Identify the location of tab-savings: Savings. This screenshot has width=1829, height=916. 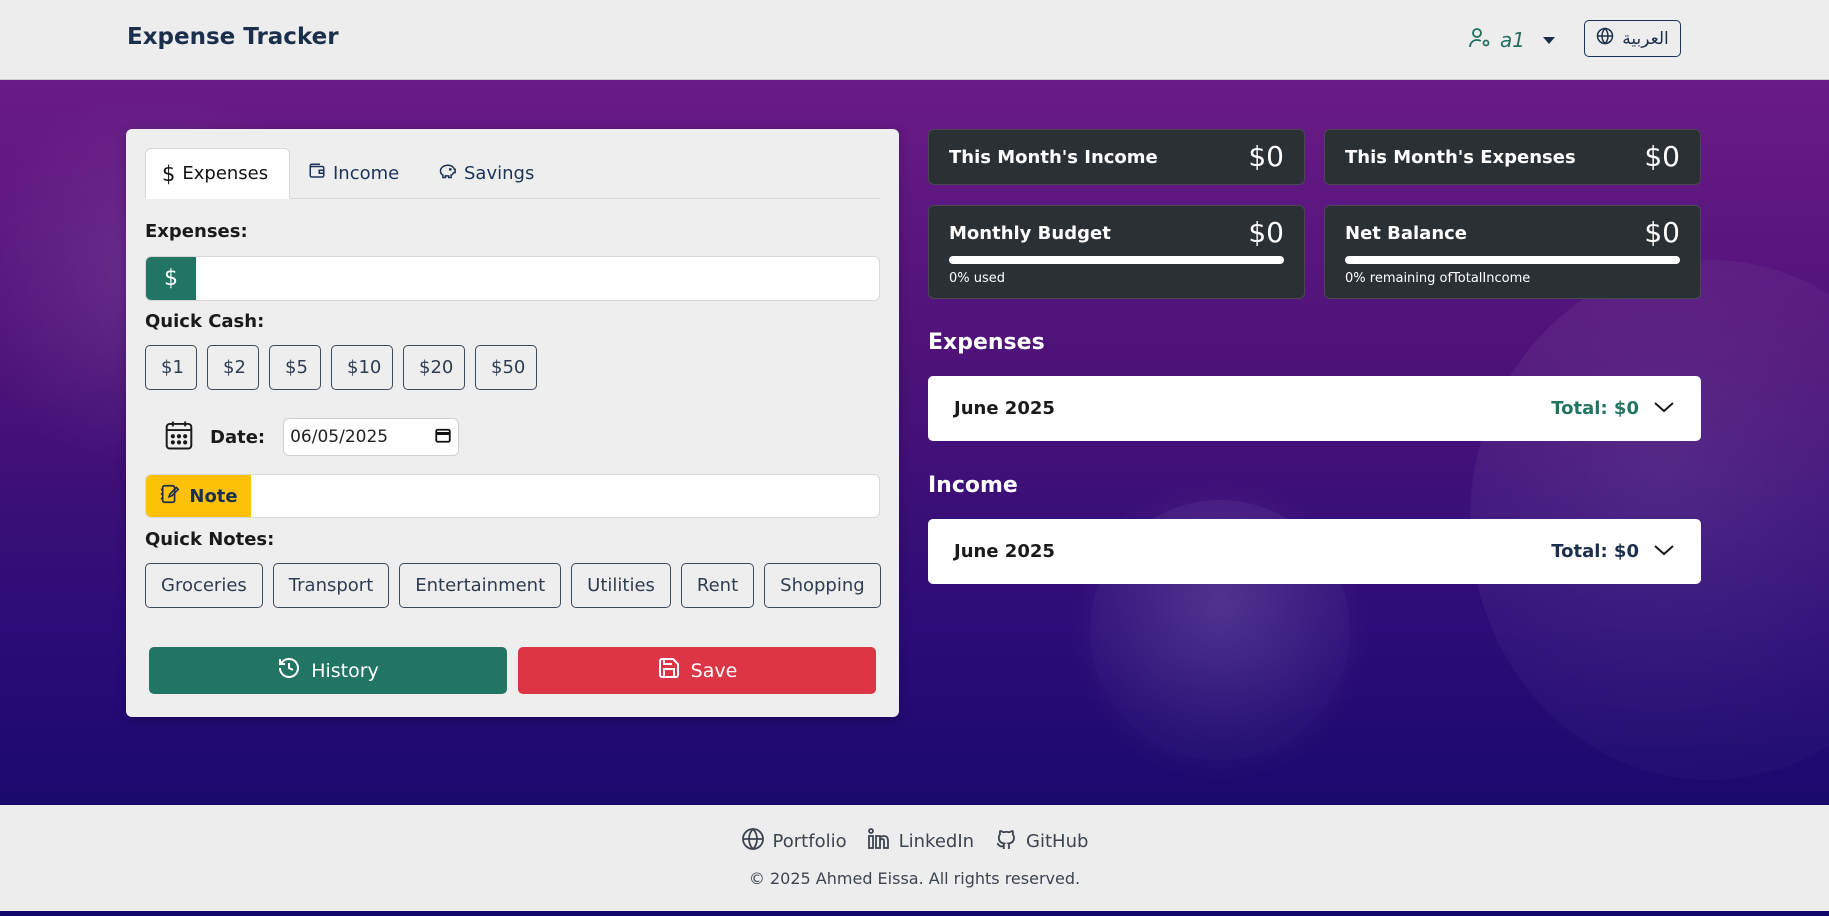
(488, 173).